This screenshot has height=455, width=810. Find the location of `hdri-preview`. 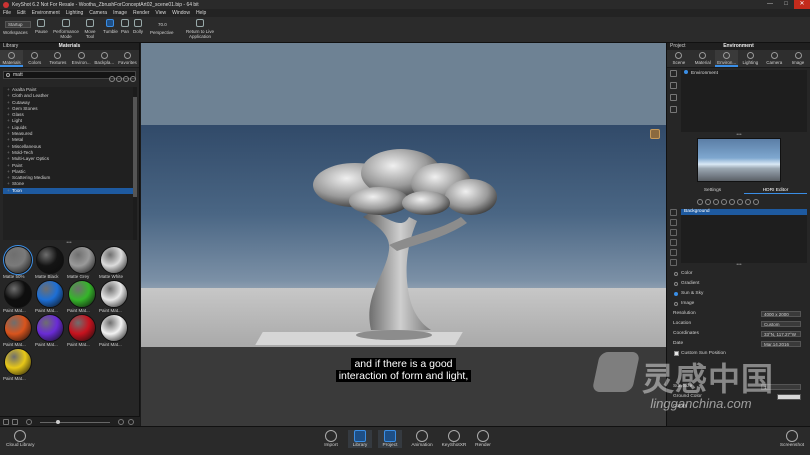

hdri-preview is located at coordinates (739, 160).